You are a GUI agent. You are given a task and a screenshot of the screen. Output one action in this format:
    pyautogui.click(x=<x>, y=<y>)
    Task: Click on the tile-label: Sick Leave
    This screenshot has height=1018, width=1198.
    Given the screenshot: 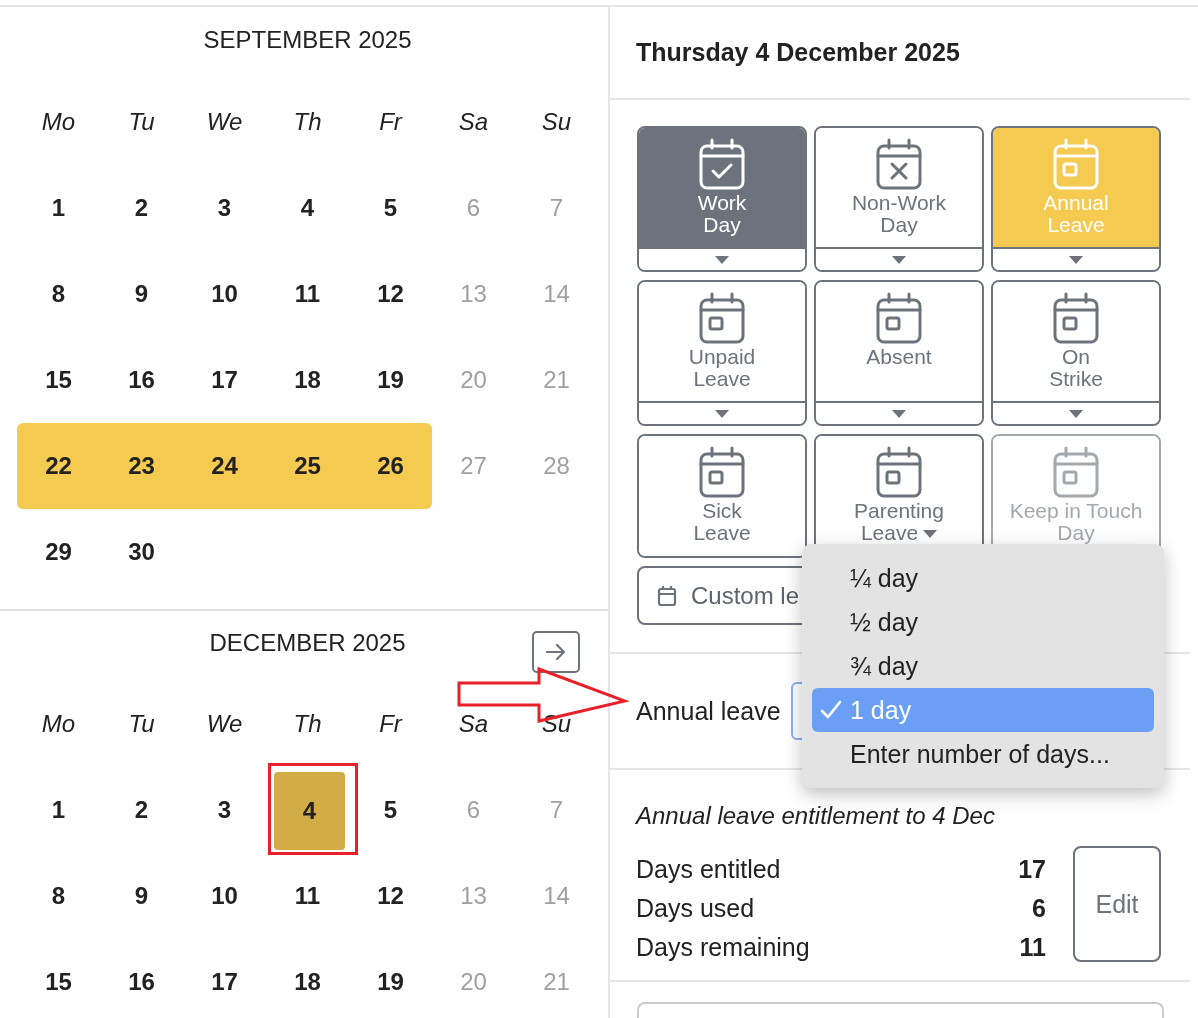 What is the action you would take?
    pyautogui.click(x=722, y=522)
    